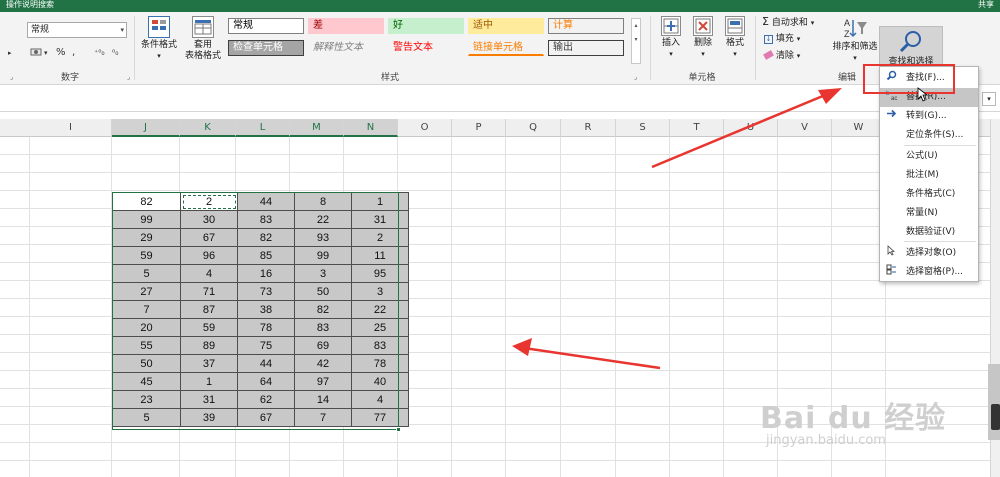  Describe the element at coordinates (923, 94) in the screenshot. I see `cursor-icon` at that location.